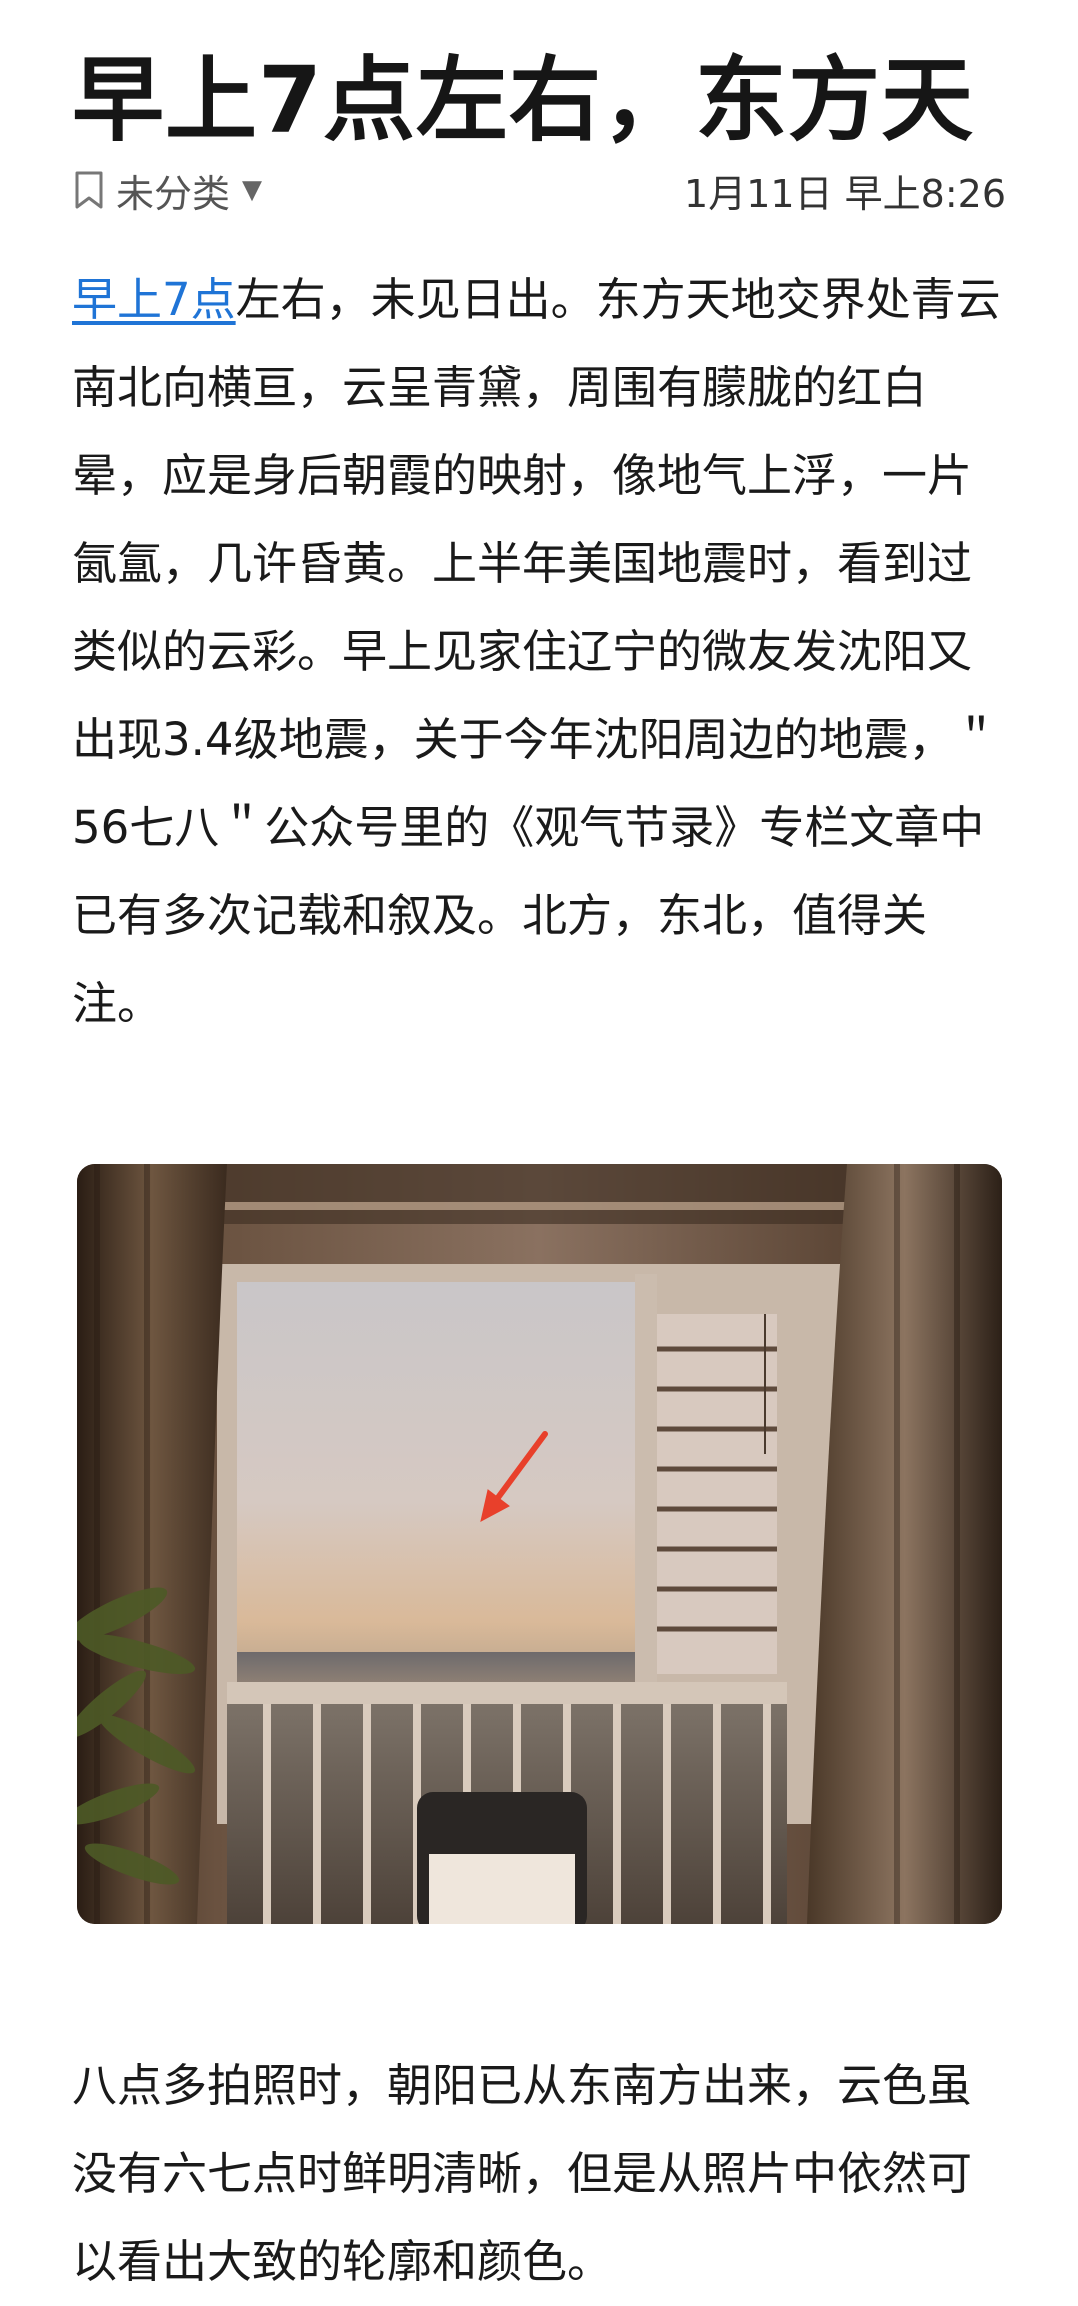 The height and width of the screenshot is (2306, 1078). Describe the element at coordinates (252, 190) in the screenshot. I see `caret-down-icon: ▼` at that location.